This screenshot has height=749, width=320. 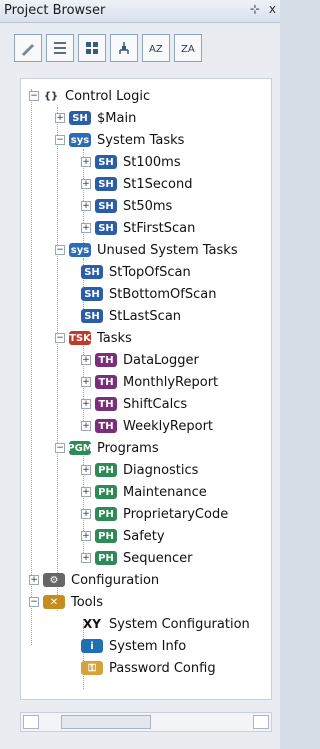 I want to click on network-icon, so click(x=124, y=48).